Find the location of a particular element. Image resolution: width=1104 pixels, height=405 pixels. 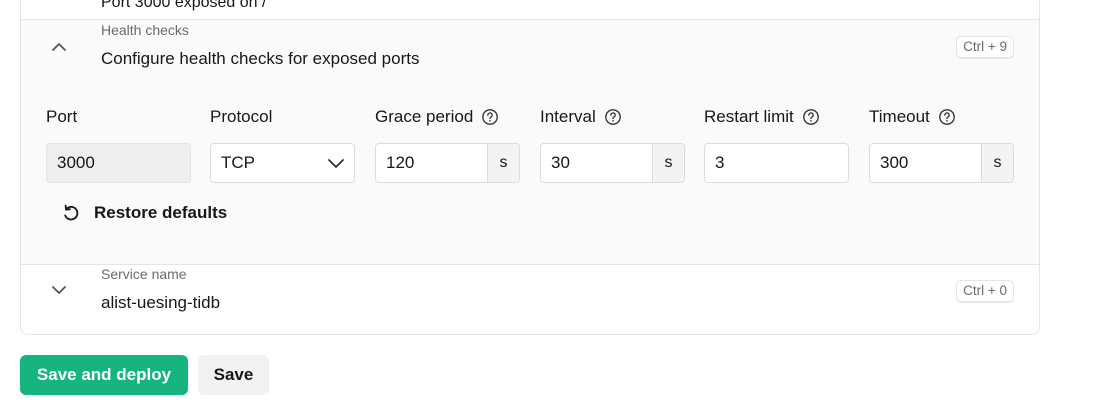

service-name-value: alist-uesing-tidb is located at coordinates (161, 302).